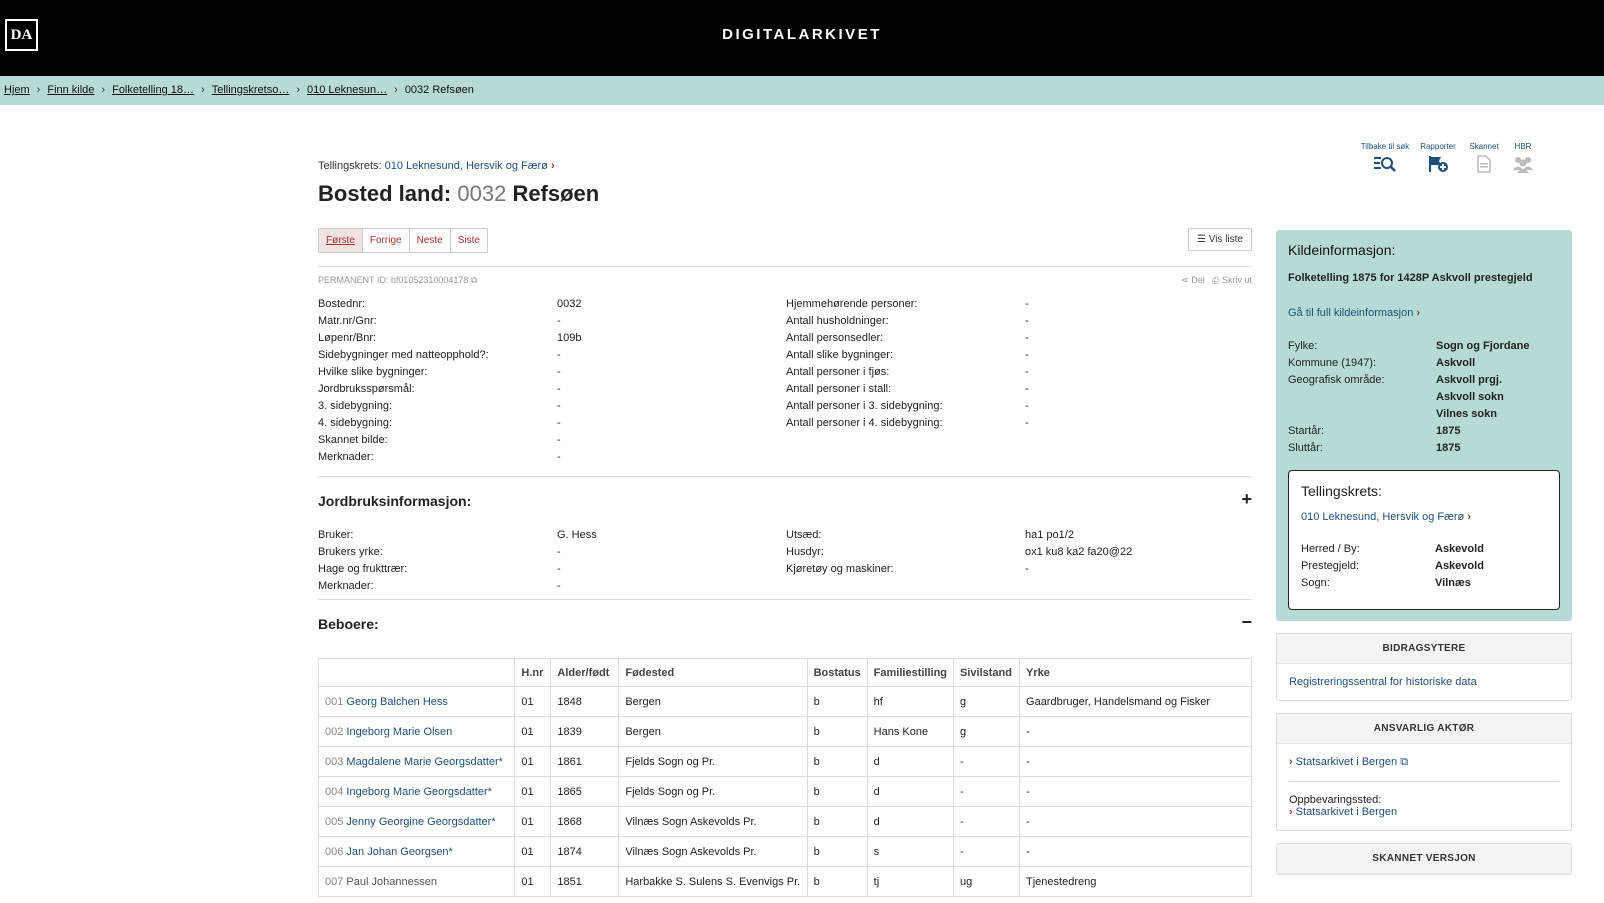  I want to click on flag-plus-icon, so click(1438, 166).